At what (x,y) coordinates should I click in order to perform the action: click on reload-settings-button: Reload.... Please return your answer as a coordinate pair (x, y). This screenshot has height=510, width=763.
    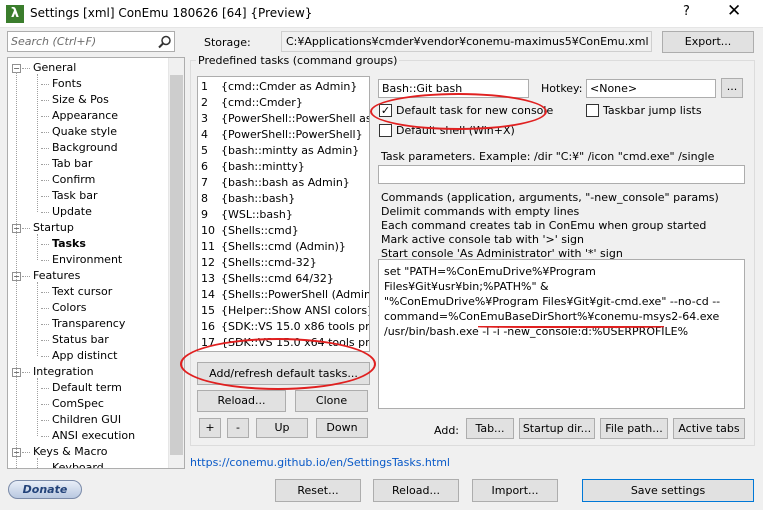
    Looking at the image, I should click on (416, 490).